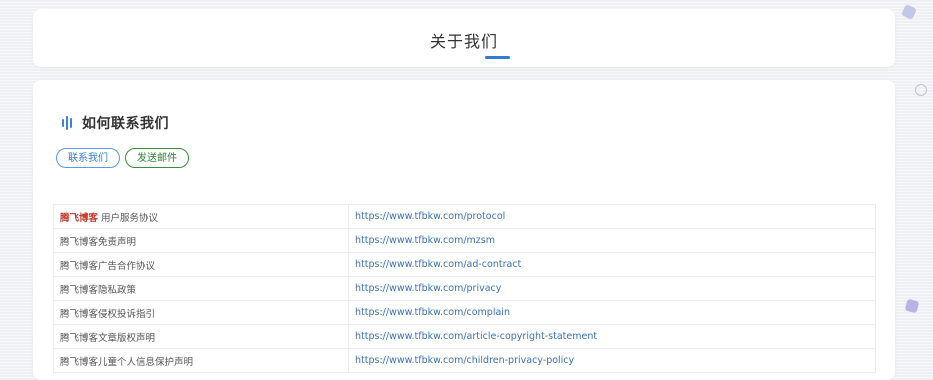 The height and width of the screenshot is (380, 933). Describe the element at coordinates (201, 264) in the screenshot. I see `policy-name-cell: 腾飞博客广告合作协议` at that location.